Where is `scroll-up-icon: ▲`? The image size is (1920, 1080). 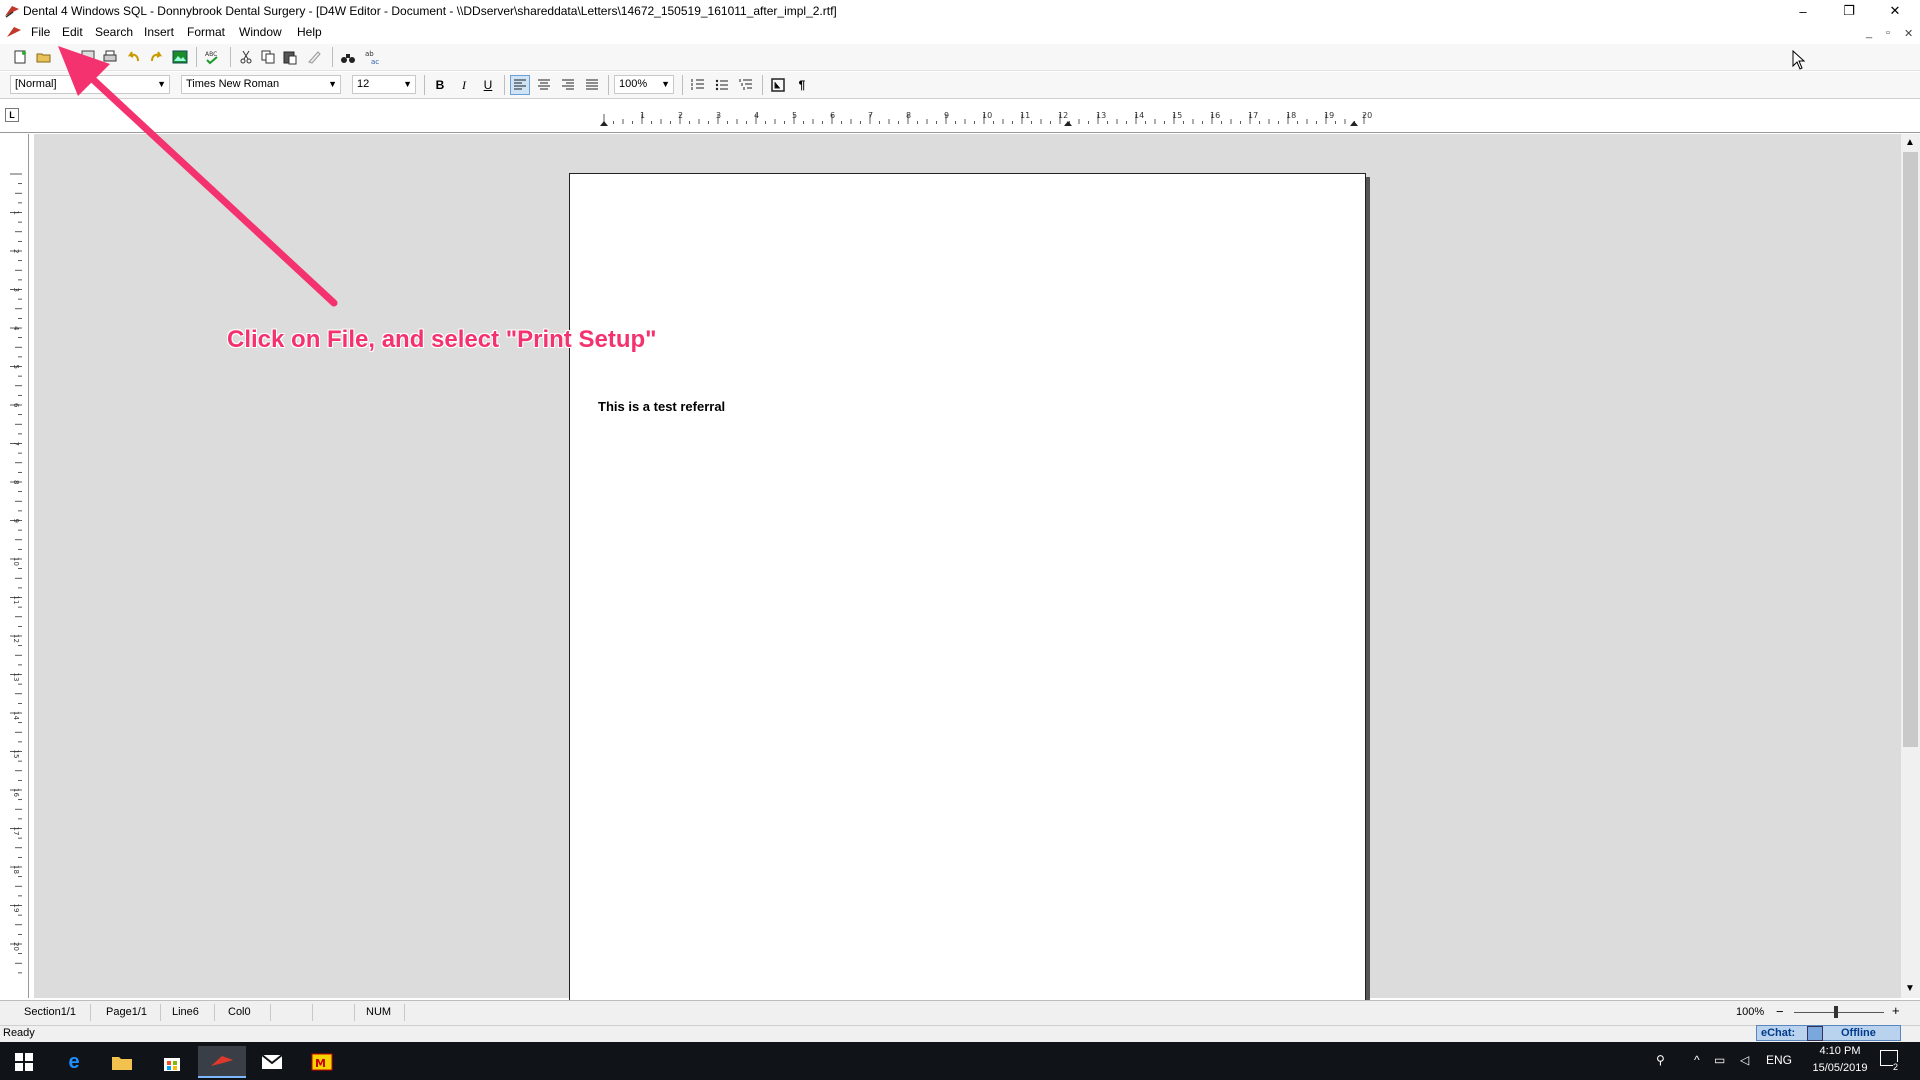
scroll-up-icon: ▲ is located at coordinates (1910, 142).